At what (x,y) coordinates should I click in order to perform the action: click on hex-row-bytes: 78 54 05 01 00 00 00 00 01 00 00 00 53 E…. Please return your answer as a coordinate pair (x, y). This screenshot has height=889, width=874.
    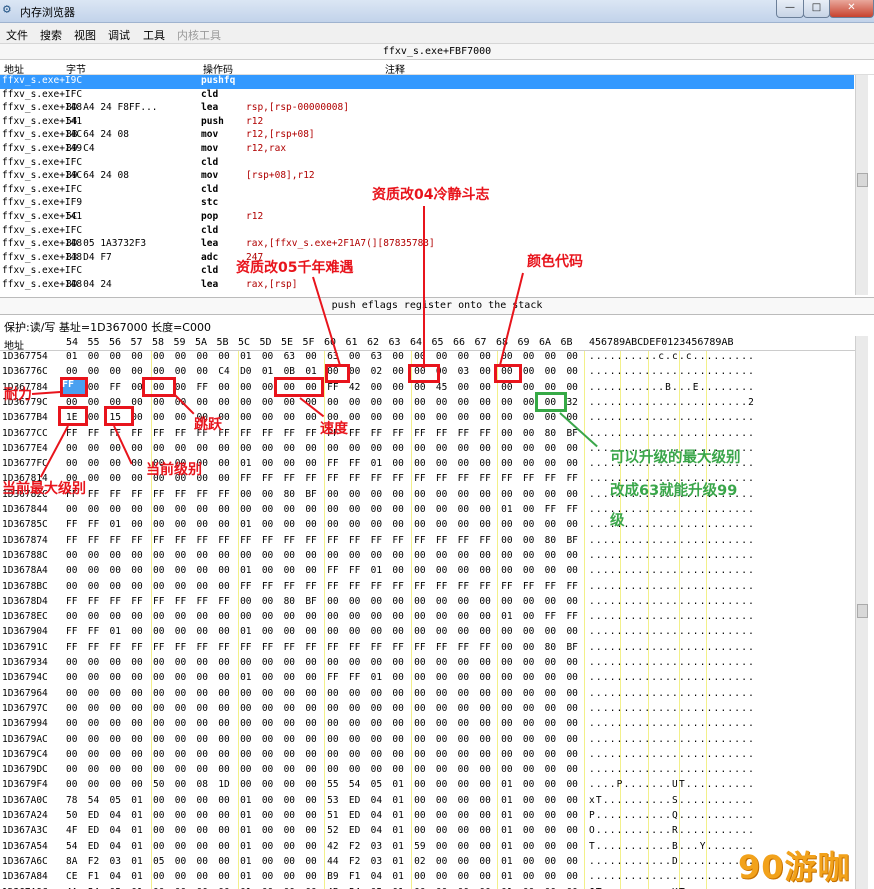
    Looking at the image, I should click on (322, 800).